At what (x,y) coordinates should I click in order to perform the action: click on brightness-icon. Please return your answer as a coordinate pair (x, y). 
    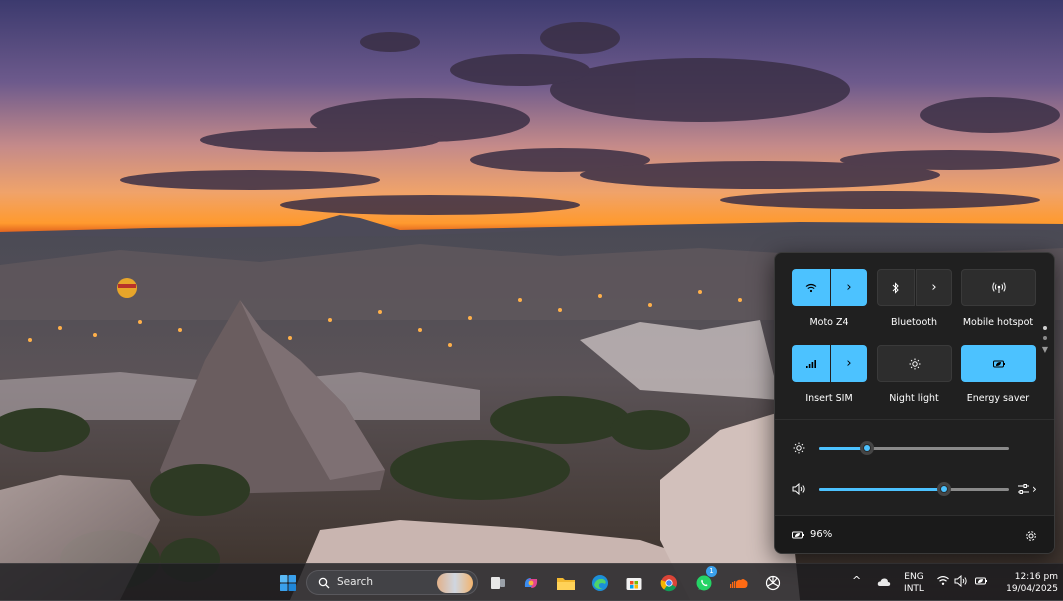
    Looking at the image, I should click on (799, 448).